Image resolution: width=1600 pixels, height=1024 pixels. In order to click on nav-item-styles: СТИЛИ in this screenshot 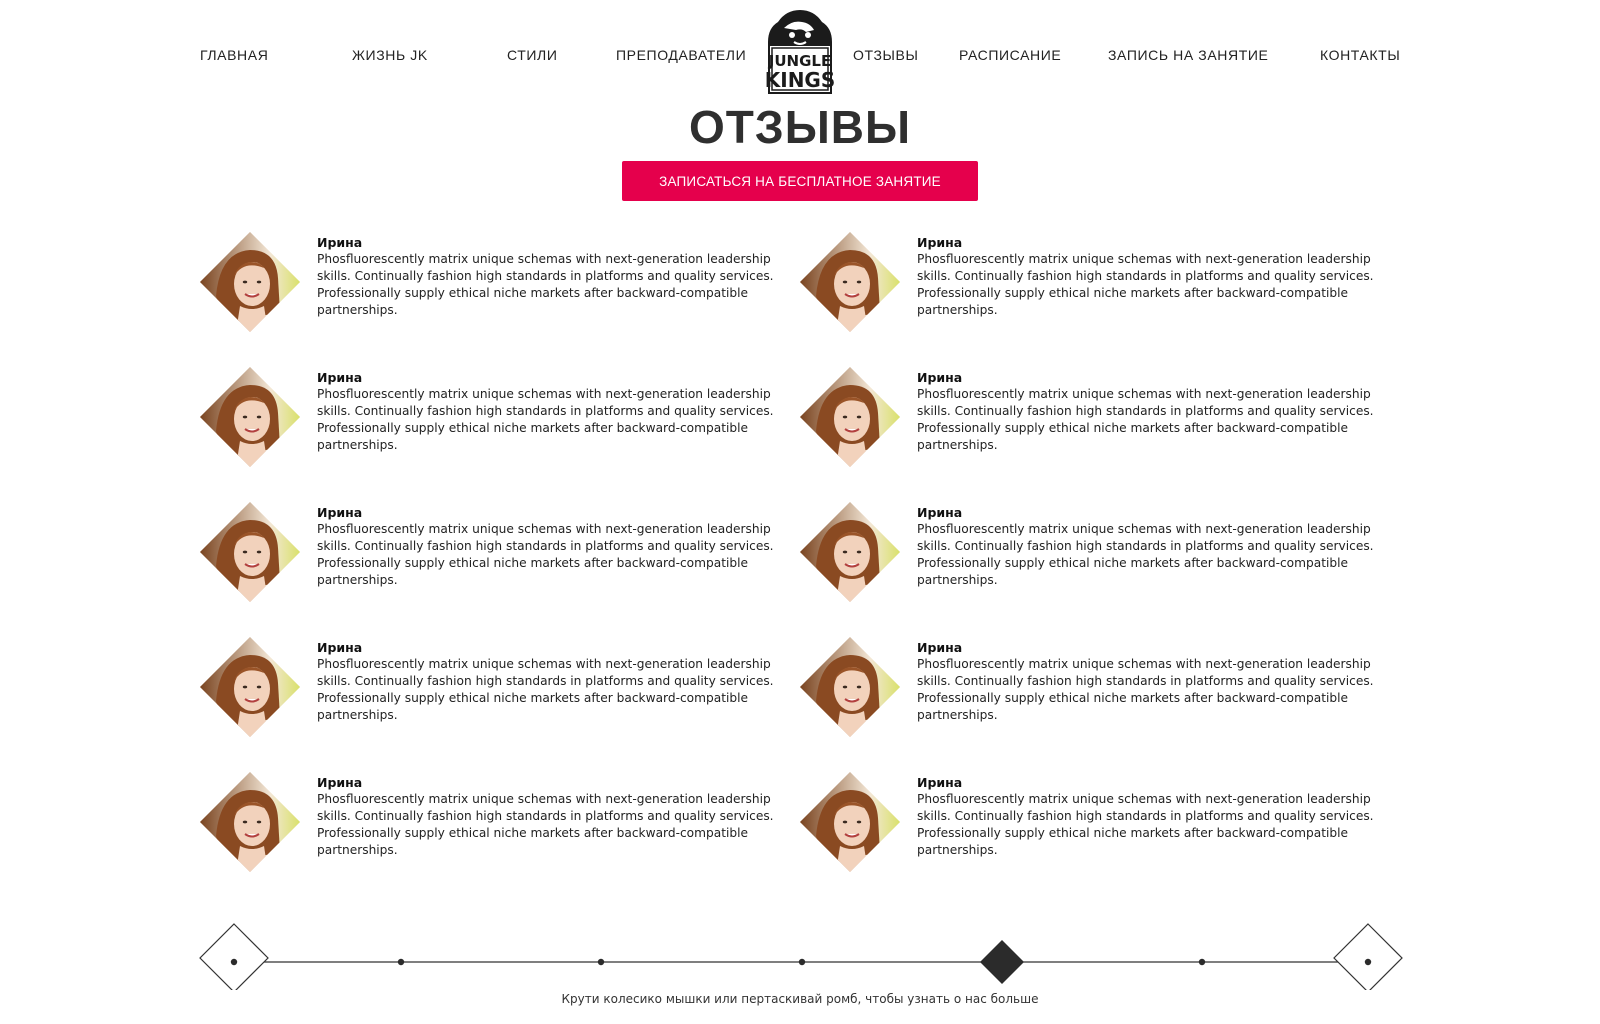, I will do `click(532, 55)`.